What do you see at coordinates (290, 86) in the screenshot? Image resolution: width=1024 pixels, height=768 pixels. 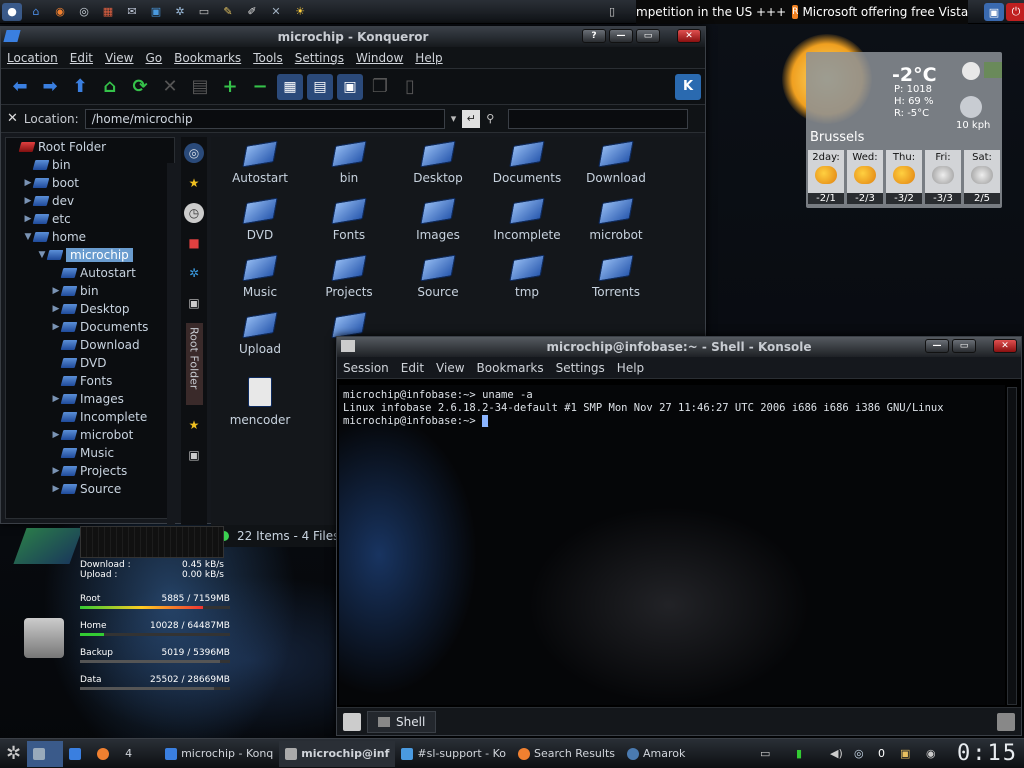 I see `icon-view-icon: ▦` at bounding box center [290, 86].